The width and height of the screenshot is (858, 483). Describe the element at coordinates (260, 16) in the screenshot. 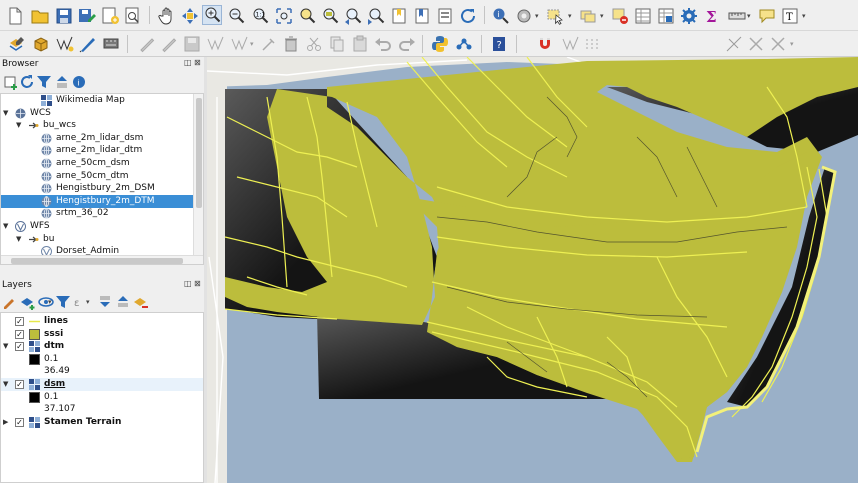

I see `zoom-actual-icon: 1:1` at that location.